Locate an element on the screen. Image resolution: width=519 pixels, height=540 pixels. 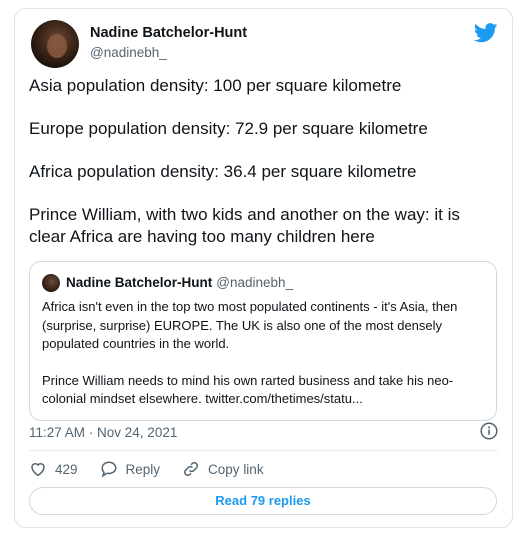
info-icon is located at coordinates (489, 431).